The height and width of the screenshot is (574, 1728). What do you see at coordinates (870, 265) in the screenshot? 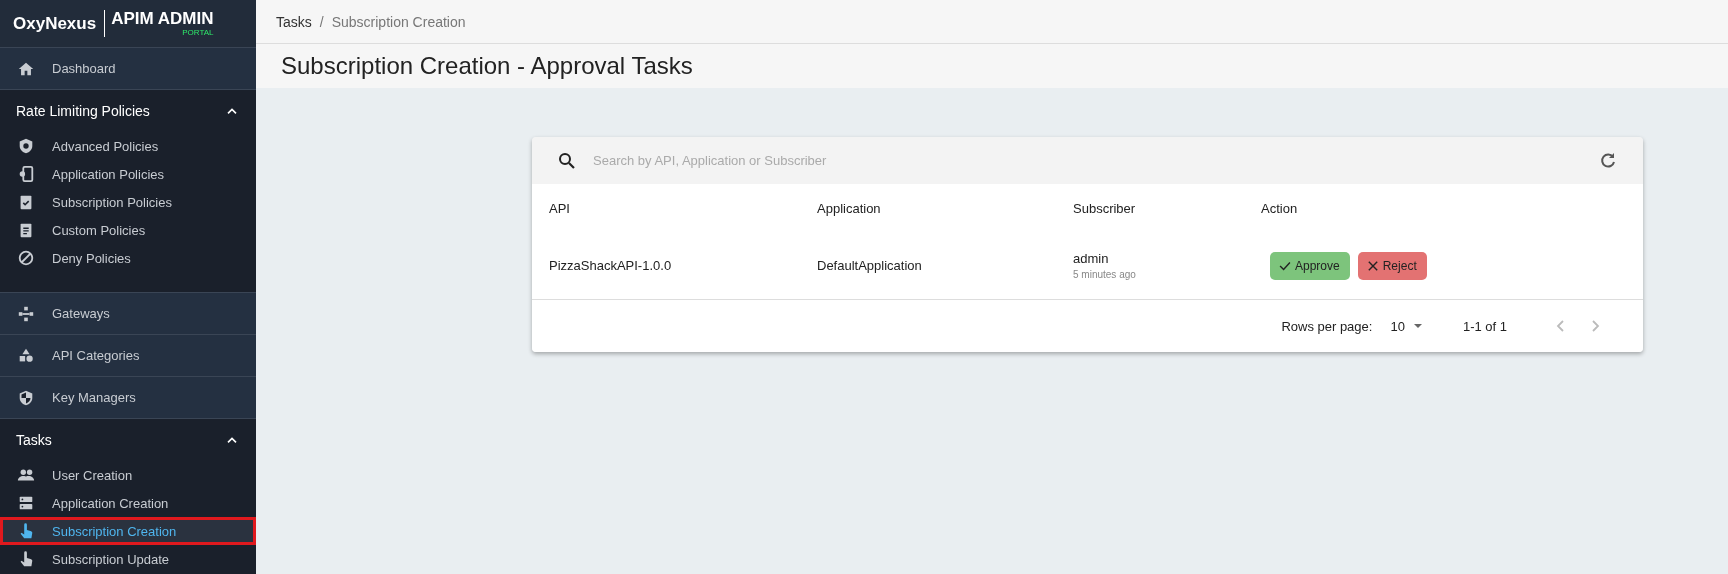
I see `table-cell-text: DefaultApplication` at bounding box center [870, 265].